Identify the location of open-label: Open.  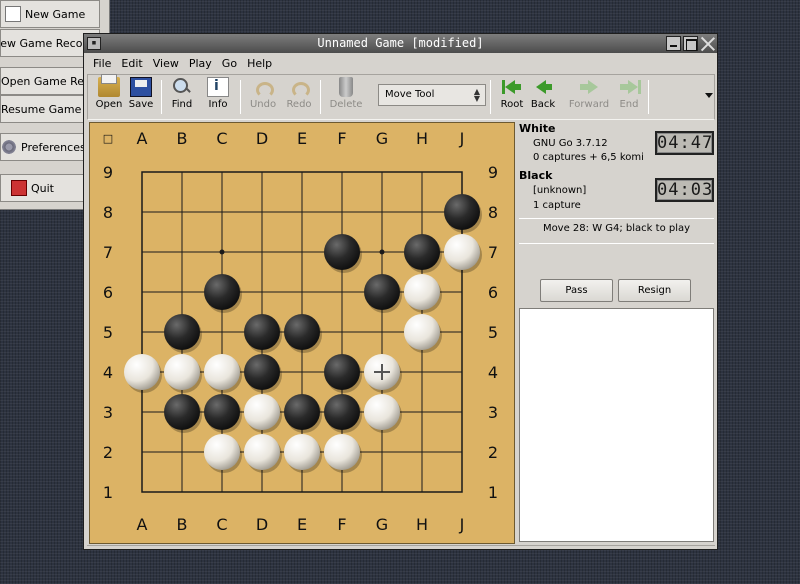
(109, 104).